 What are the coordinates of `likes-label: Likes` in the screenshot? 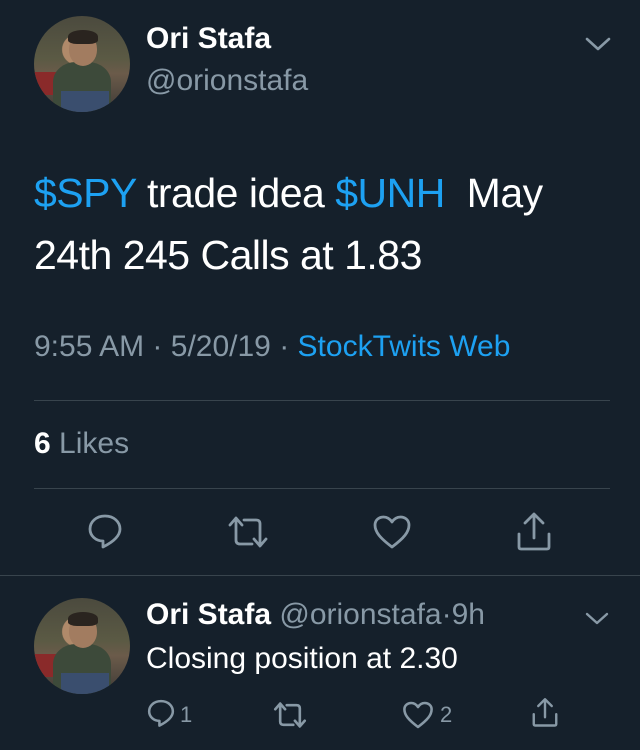 It's located at (94, 443).